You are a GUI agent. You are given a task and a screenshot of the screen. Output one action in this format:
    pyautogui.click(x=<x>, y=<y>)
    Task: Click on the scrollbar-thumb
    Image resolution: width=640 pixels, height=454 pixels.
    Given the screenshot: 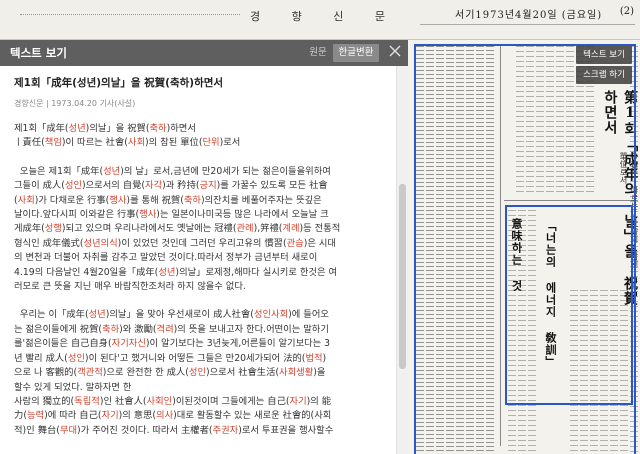 What is the action you would take?
    pyautogui.click(x=402, y=276)
    